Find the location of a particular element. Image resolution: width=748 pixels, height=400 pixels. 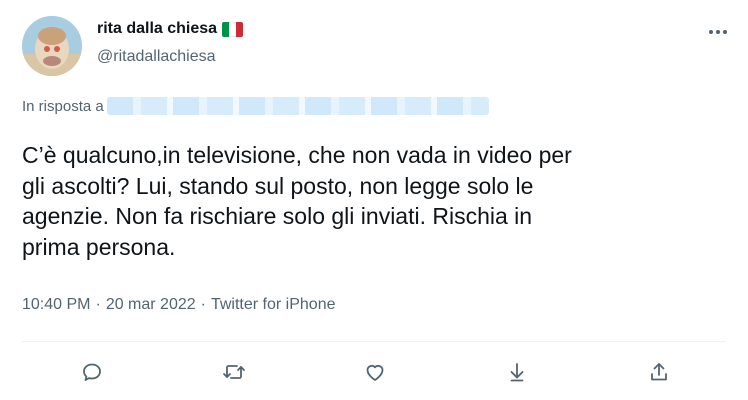

tweet-source-link: Twitter for iPhone is located at coordinates (273, 305).